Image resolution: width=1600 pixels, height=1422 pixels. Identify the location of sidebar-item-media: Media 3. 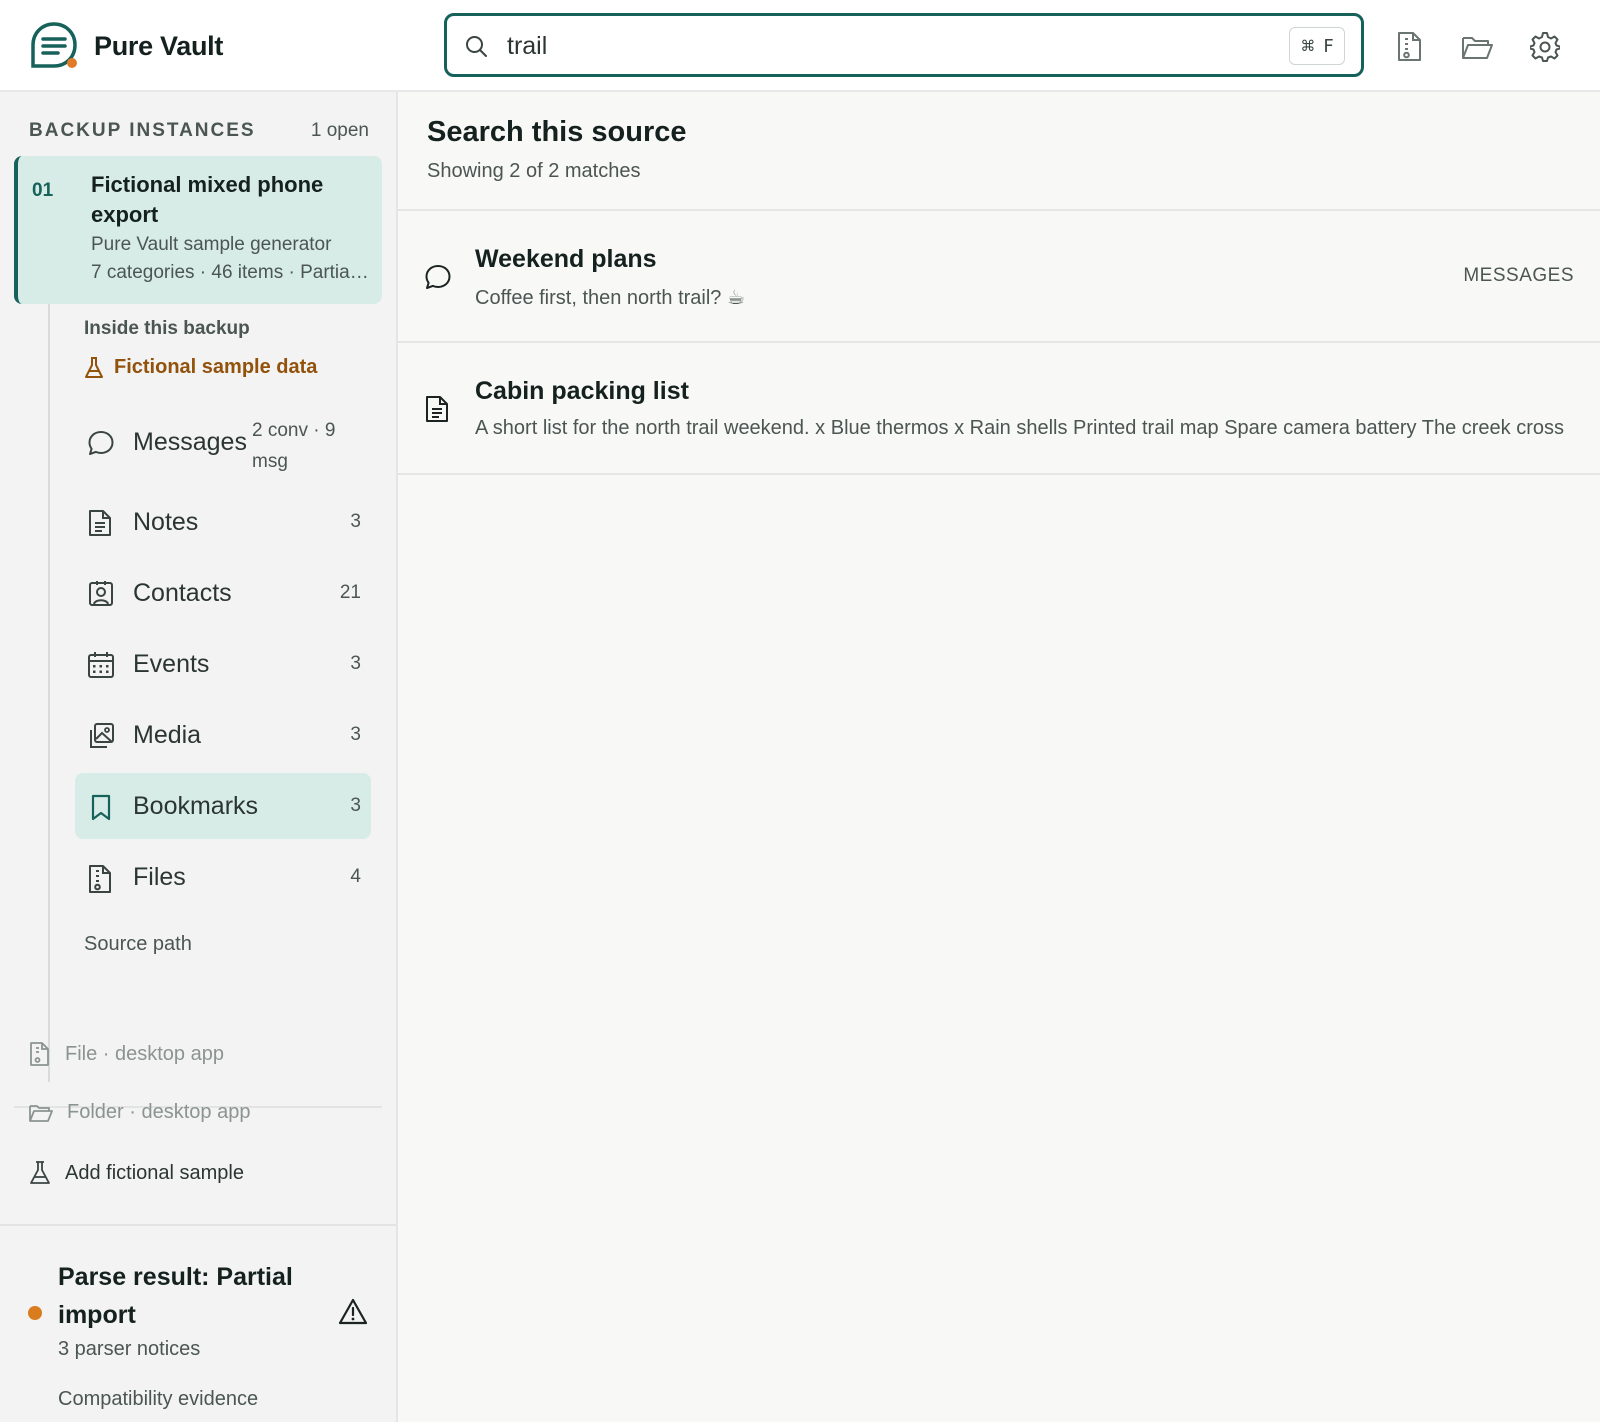
(223, 735).